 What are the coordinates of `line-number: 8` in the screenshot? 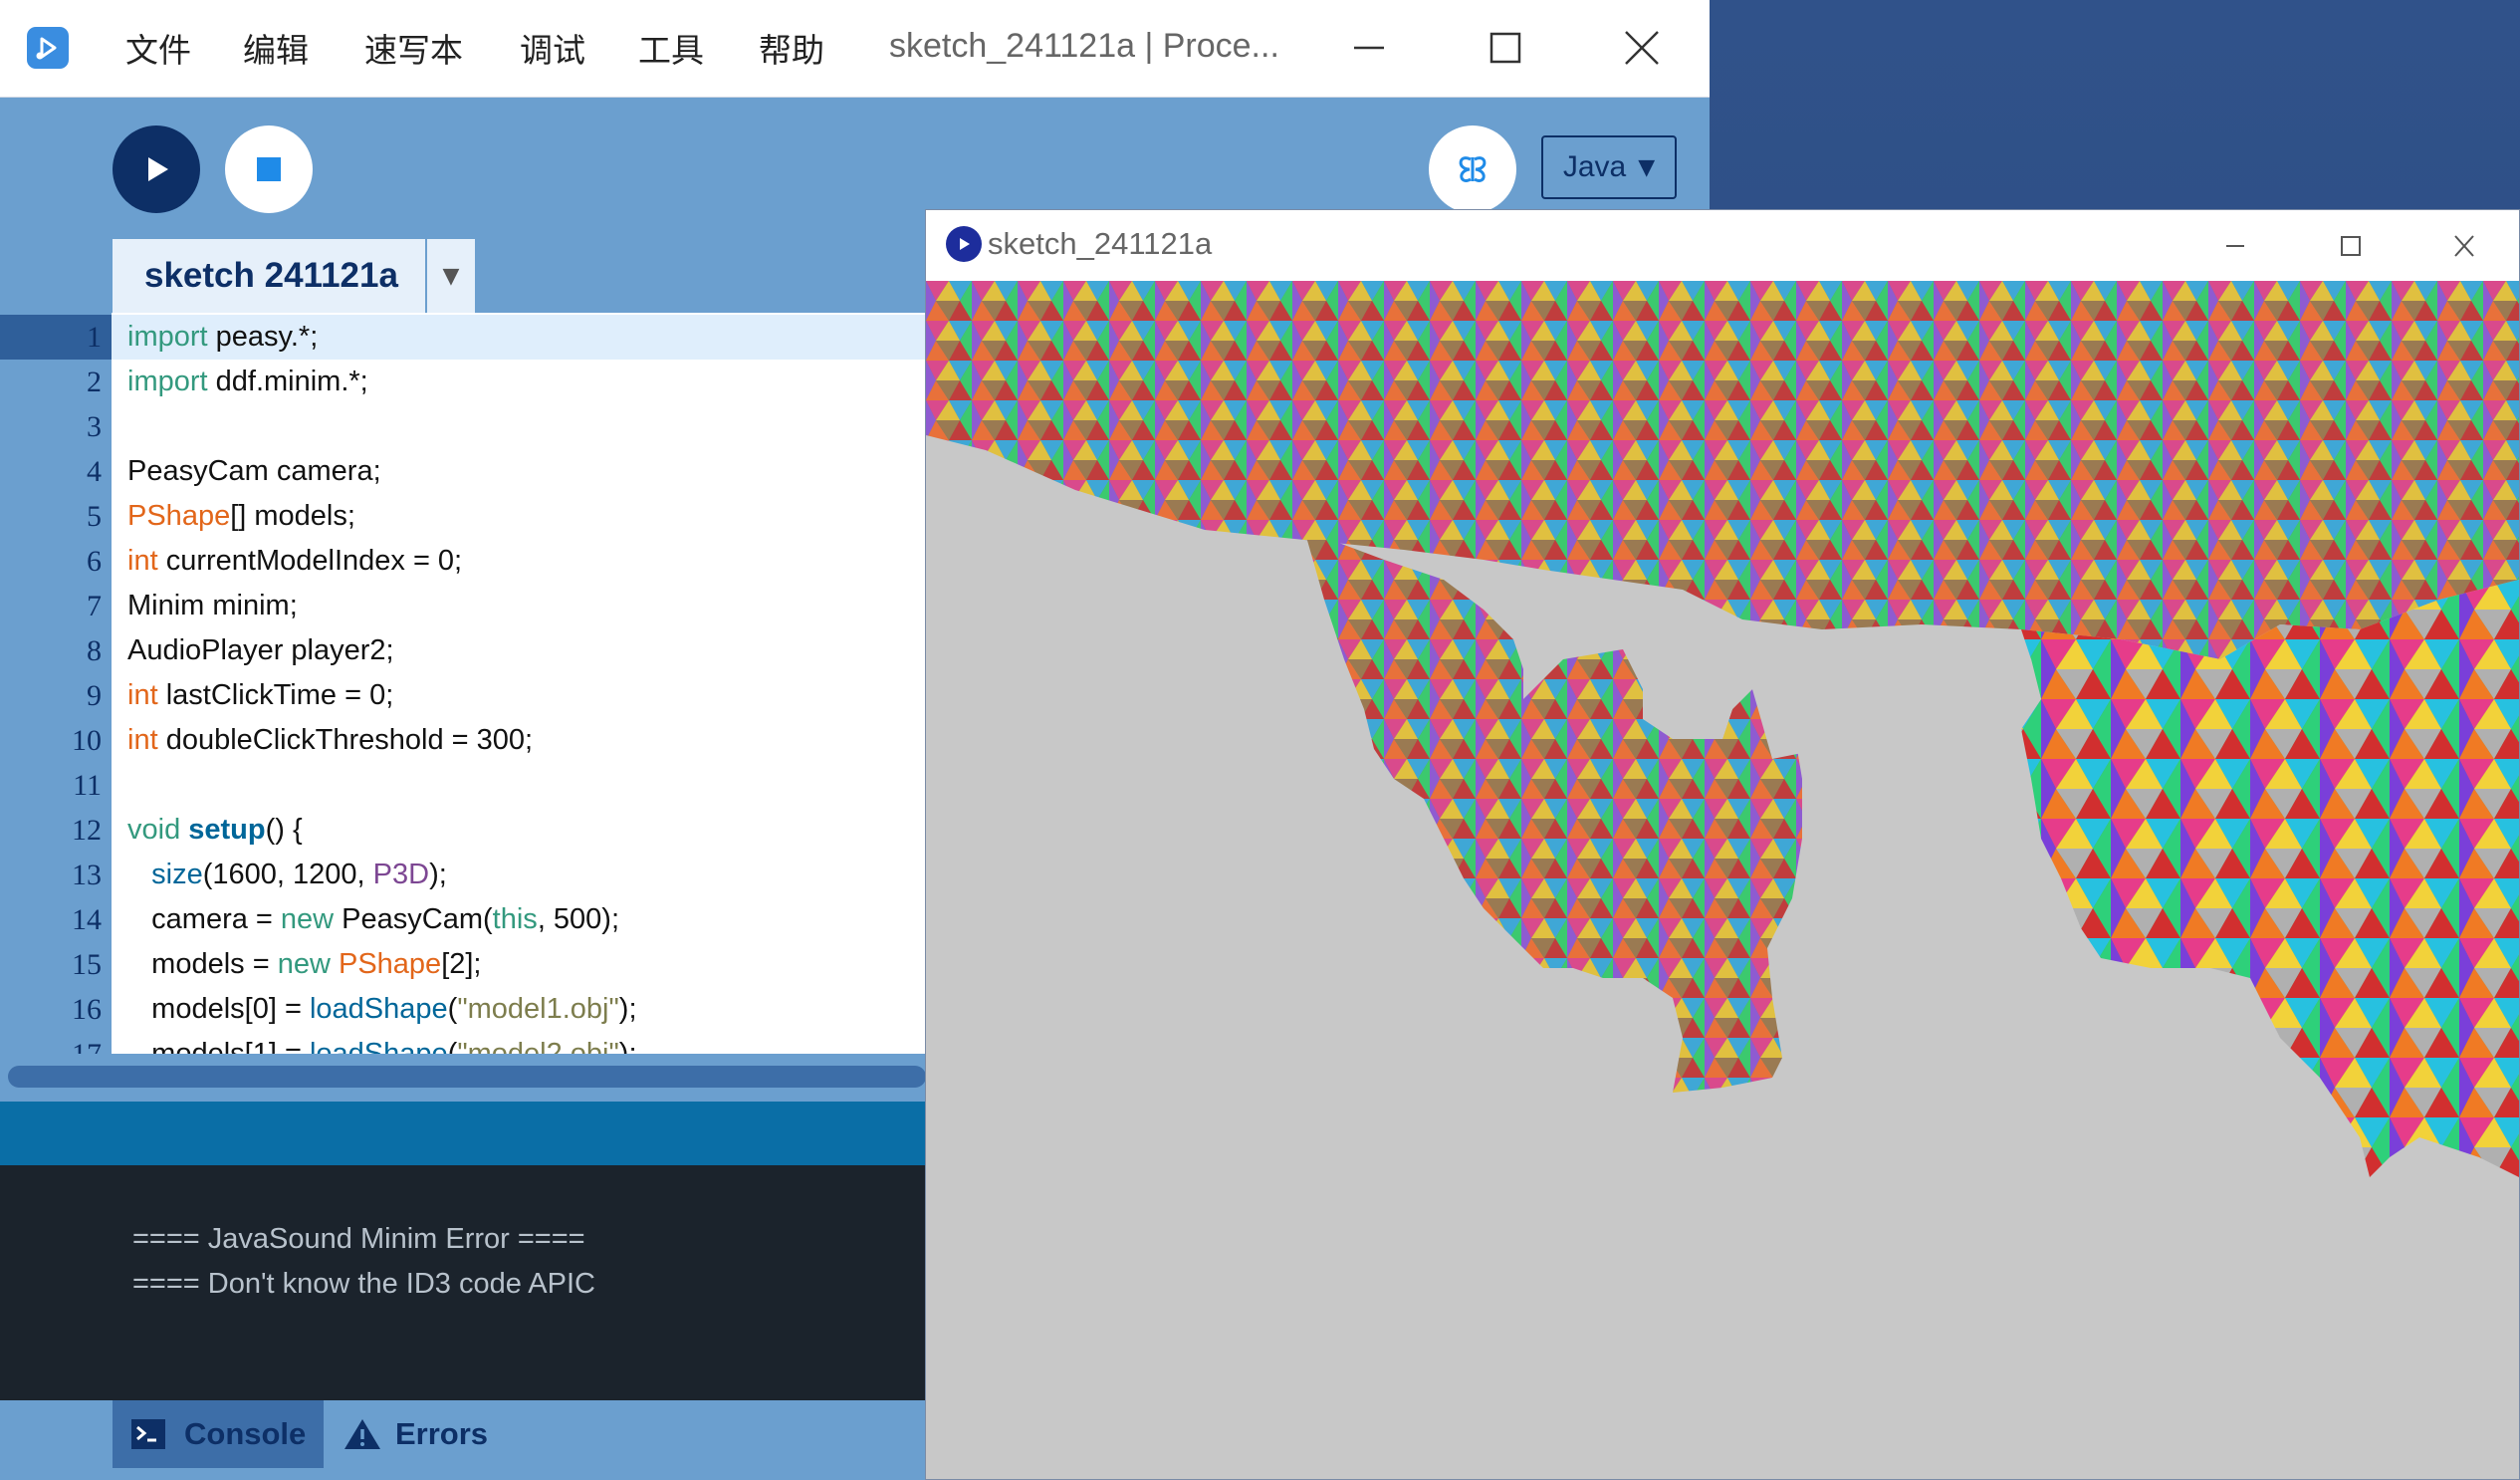 It's located at (94, 651).